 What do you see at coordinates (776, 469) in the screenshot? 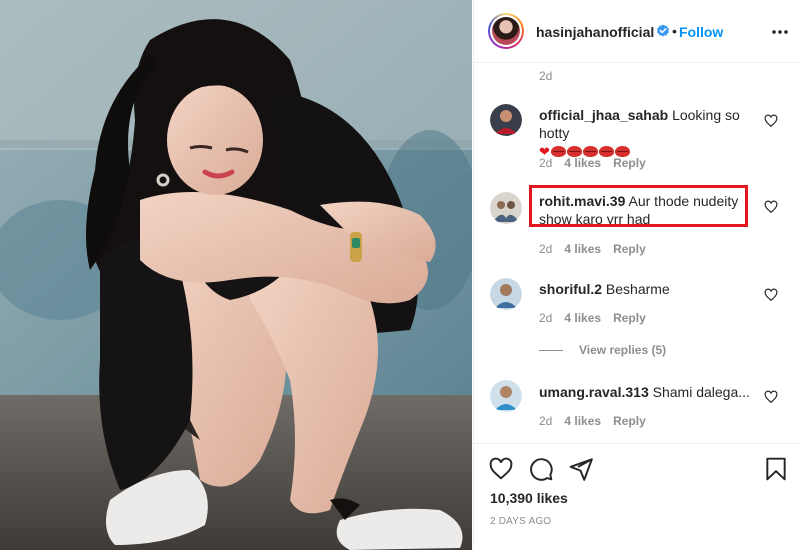
I see `bookmark-icon` at bounding box center [776, 469].